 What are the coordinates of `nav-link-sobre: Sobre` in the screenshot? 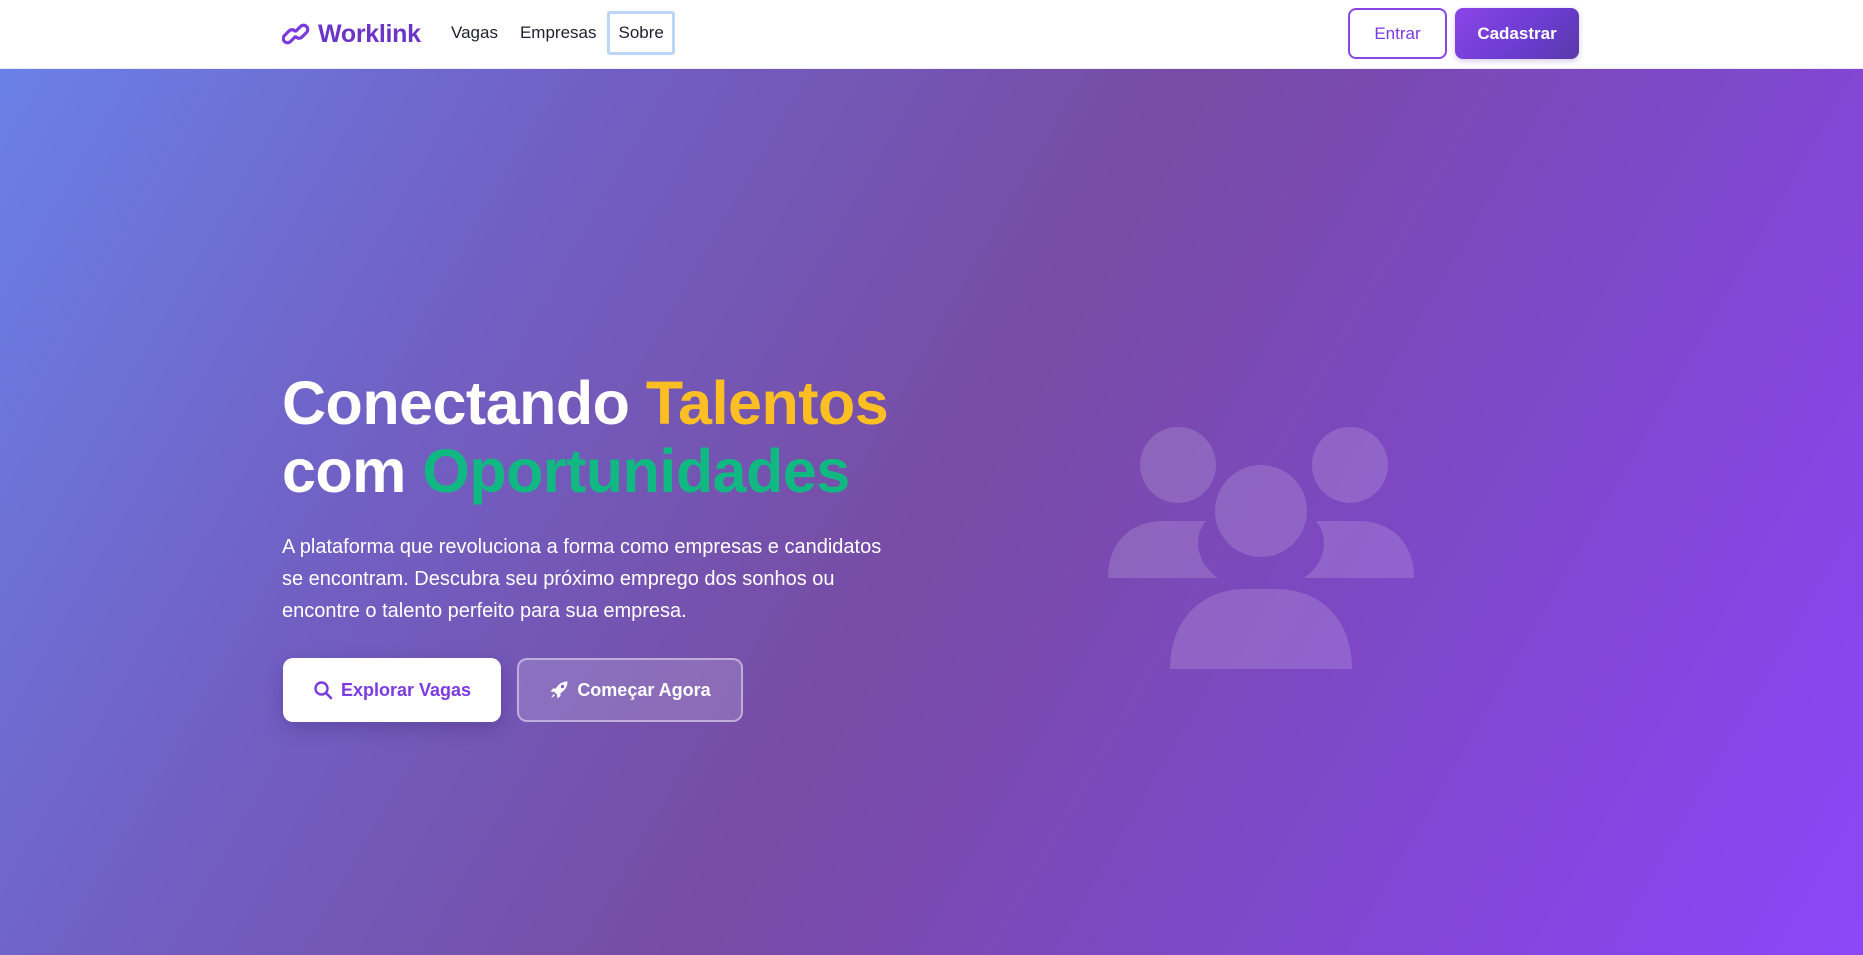 It's located at (641, 33).